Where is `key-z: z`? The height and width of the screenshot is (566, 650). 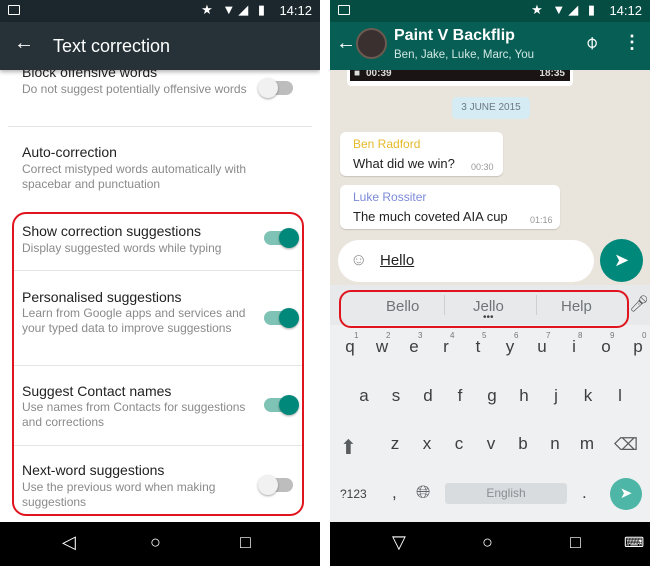 key-z: z is located at coordinates (395, 444).